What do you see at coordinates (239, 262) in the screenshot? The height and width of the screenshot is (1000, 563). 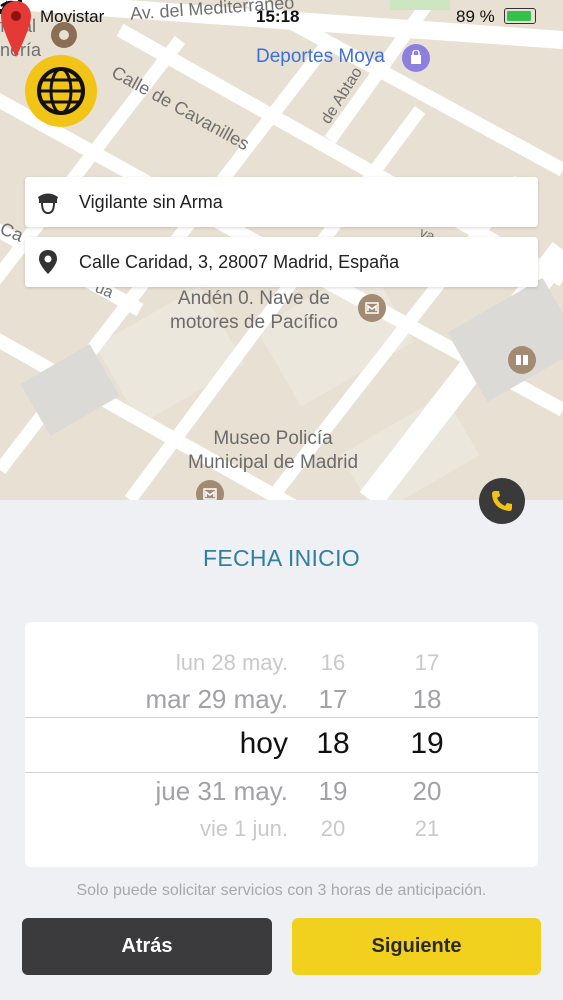 I see `address-label: Calle Caridad, 3, 28007 Madrid, España` at bounding box center [239, 262].